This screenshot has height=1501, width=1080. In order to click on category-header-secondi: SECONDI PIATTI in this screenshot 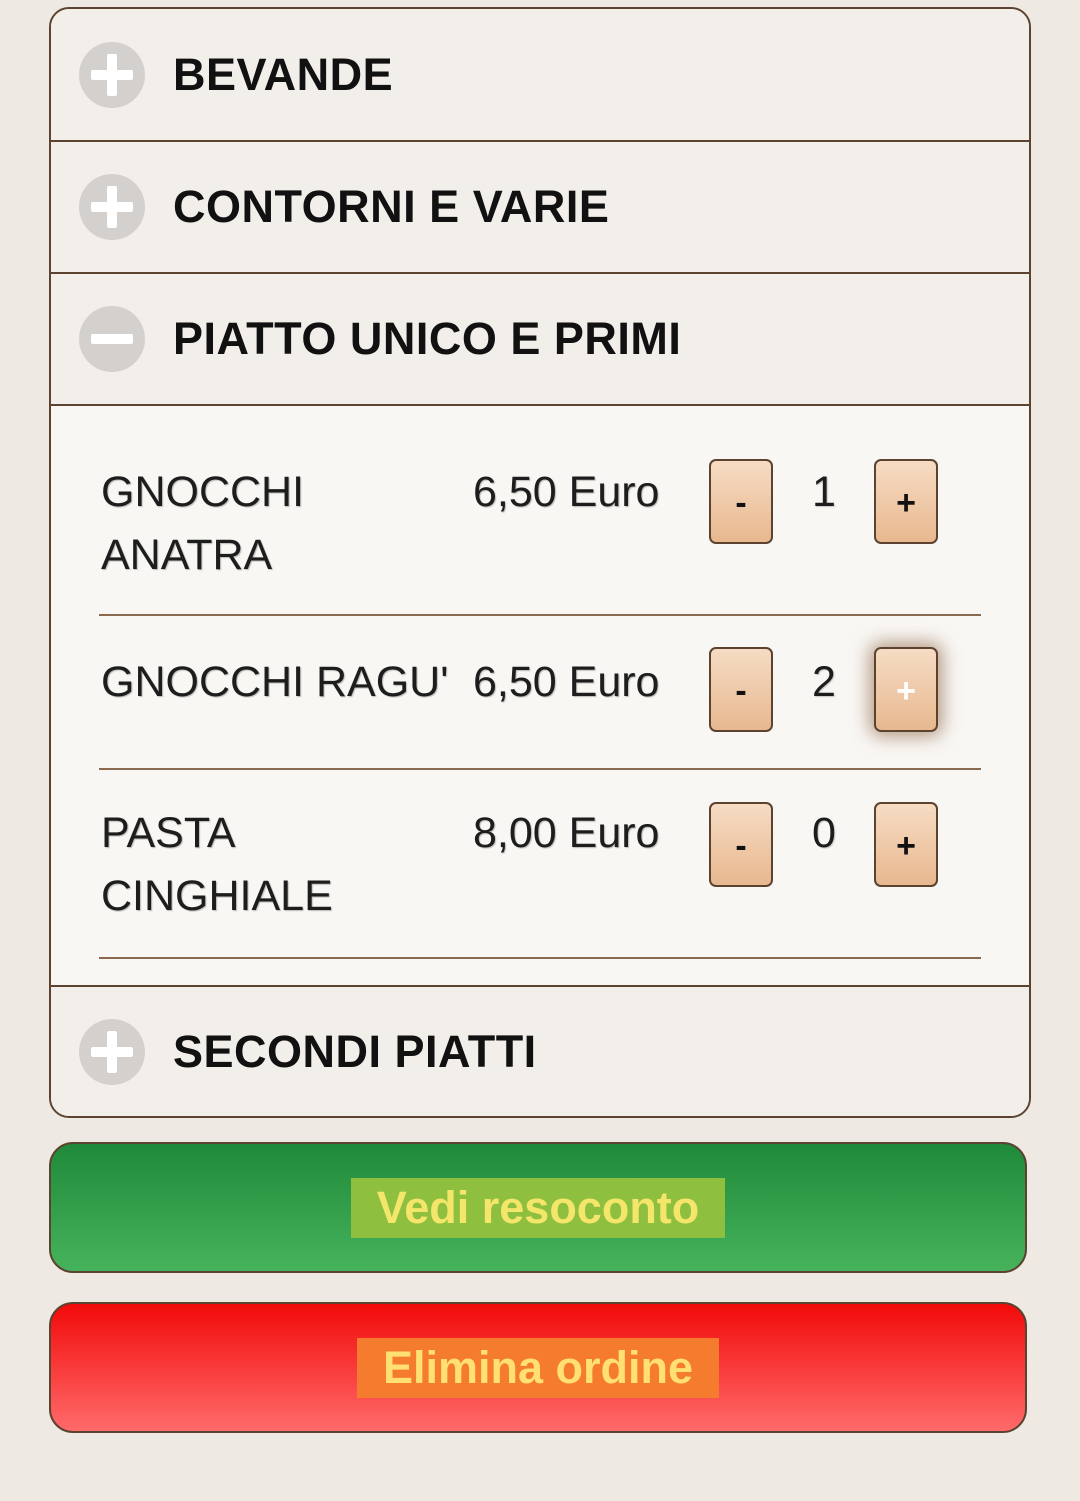, I will do `click(540, 1051)`.